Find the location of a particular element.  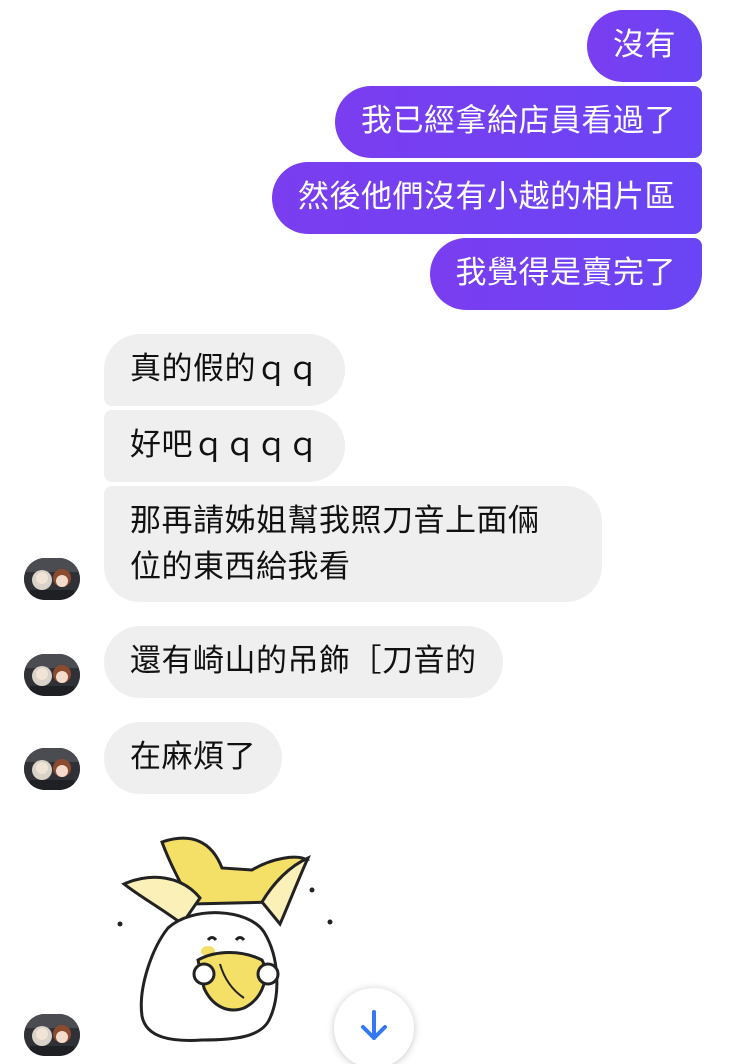

banana-bear-sticker-icon is located at coordinates (225, 939).